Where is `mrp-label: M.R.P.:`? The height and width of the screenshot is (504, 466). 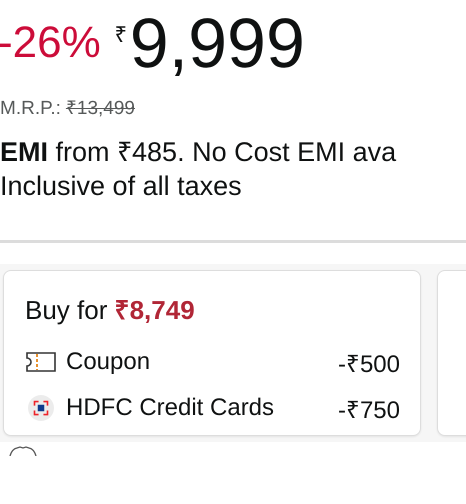
mrp-label: M.R.P.: is located at coordinates (30, 108).